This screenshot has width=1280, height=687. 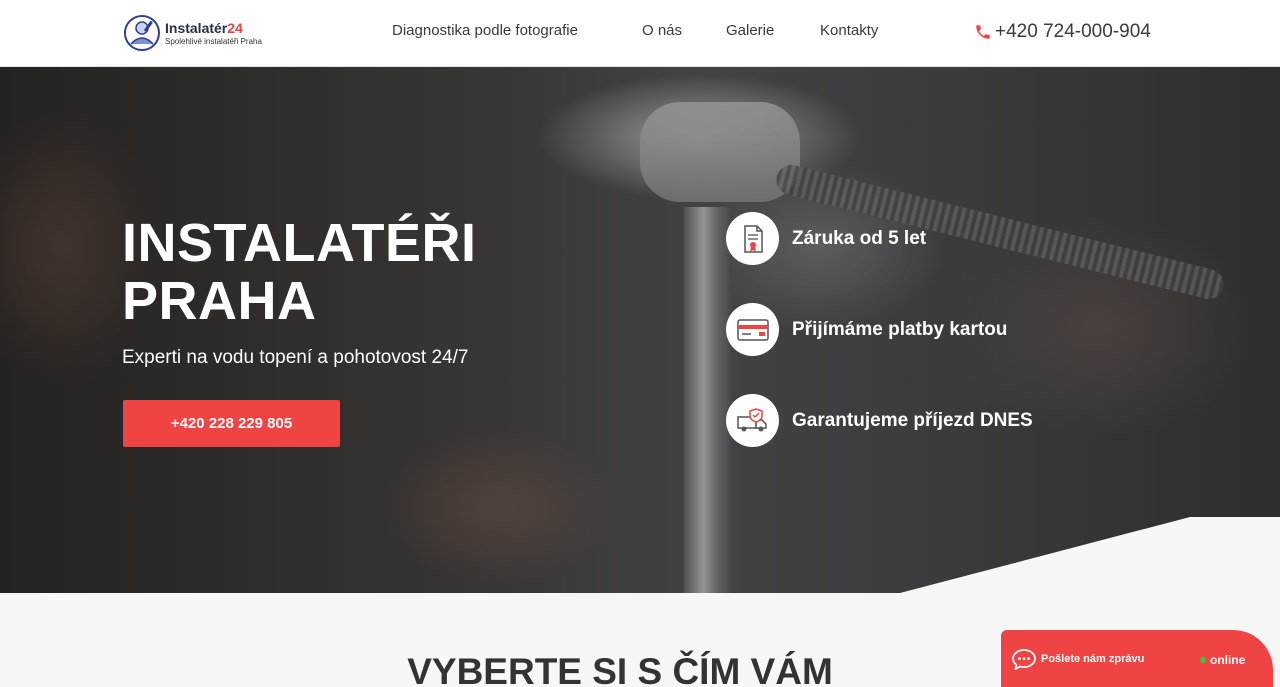 What do you see at coordinates (983, 32) in the screenshot?
I see `phone-icon` at bounding box center [983, 32].